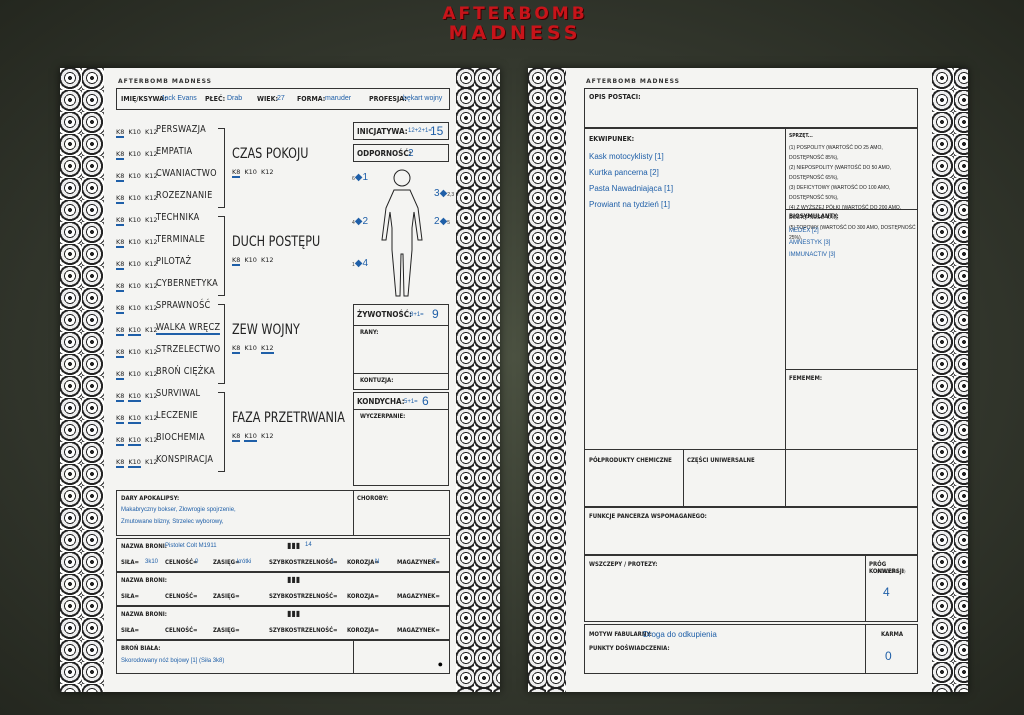 This screenshot has width=1024, height=715. I want to click on weapon-stat-value: krótki, so click(244, 562).